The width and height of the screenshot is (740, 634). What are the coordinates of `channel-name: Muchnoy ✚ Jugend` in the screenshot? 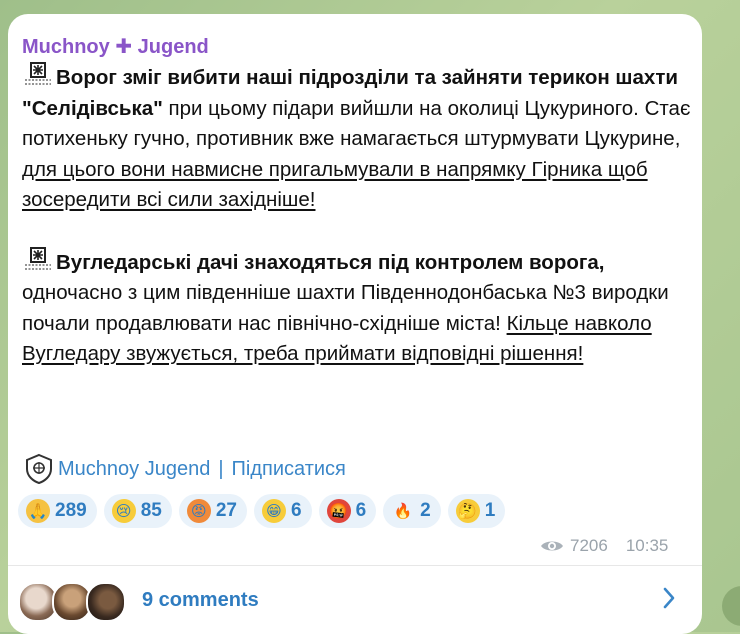 It's located at (115, 46).